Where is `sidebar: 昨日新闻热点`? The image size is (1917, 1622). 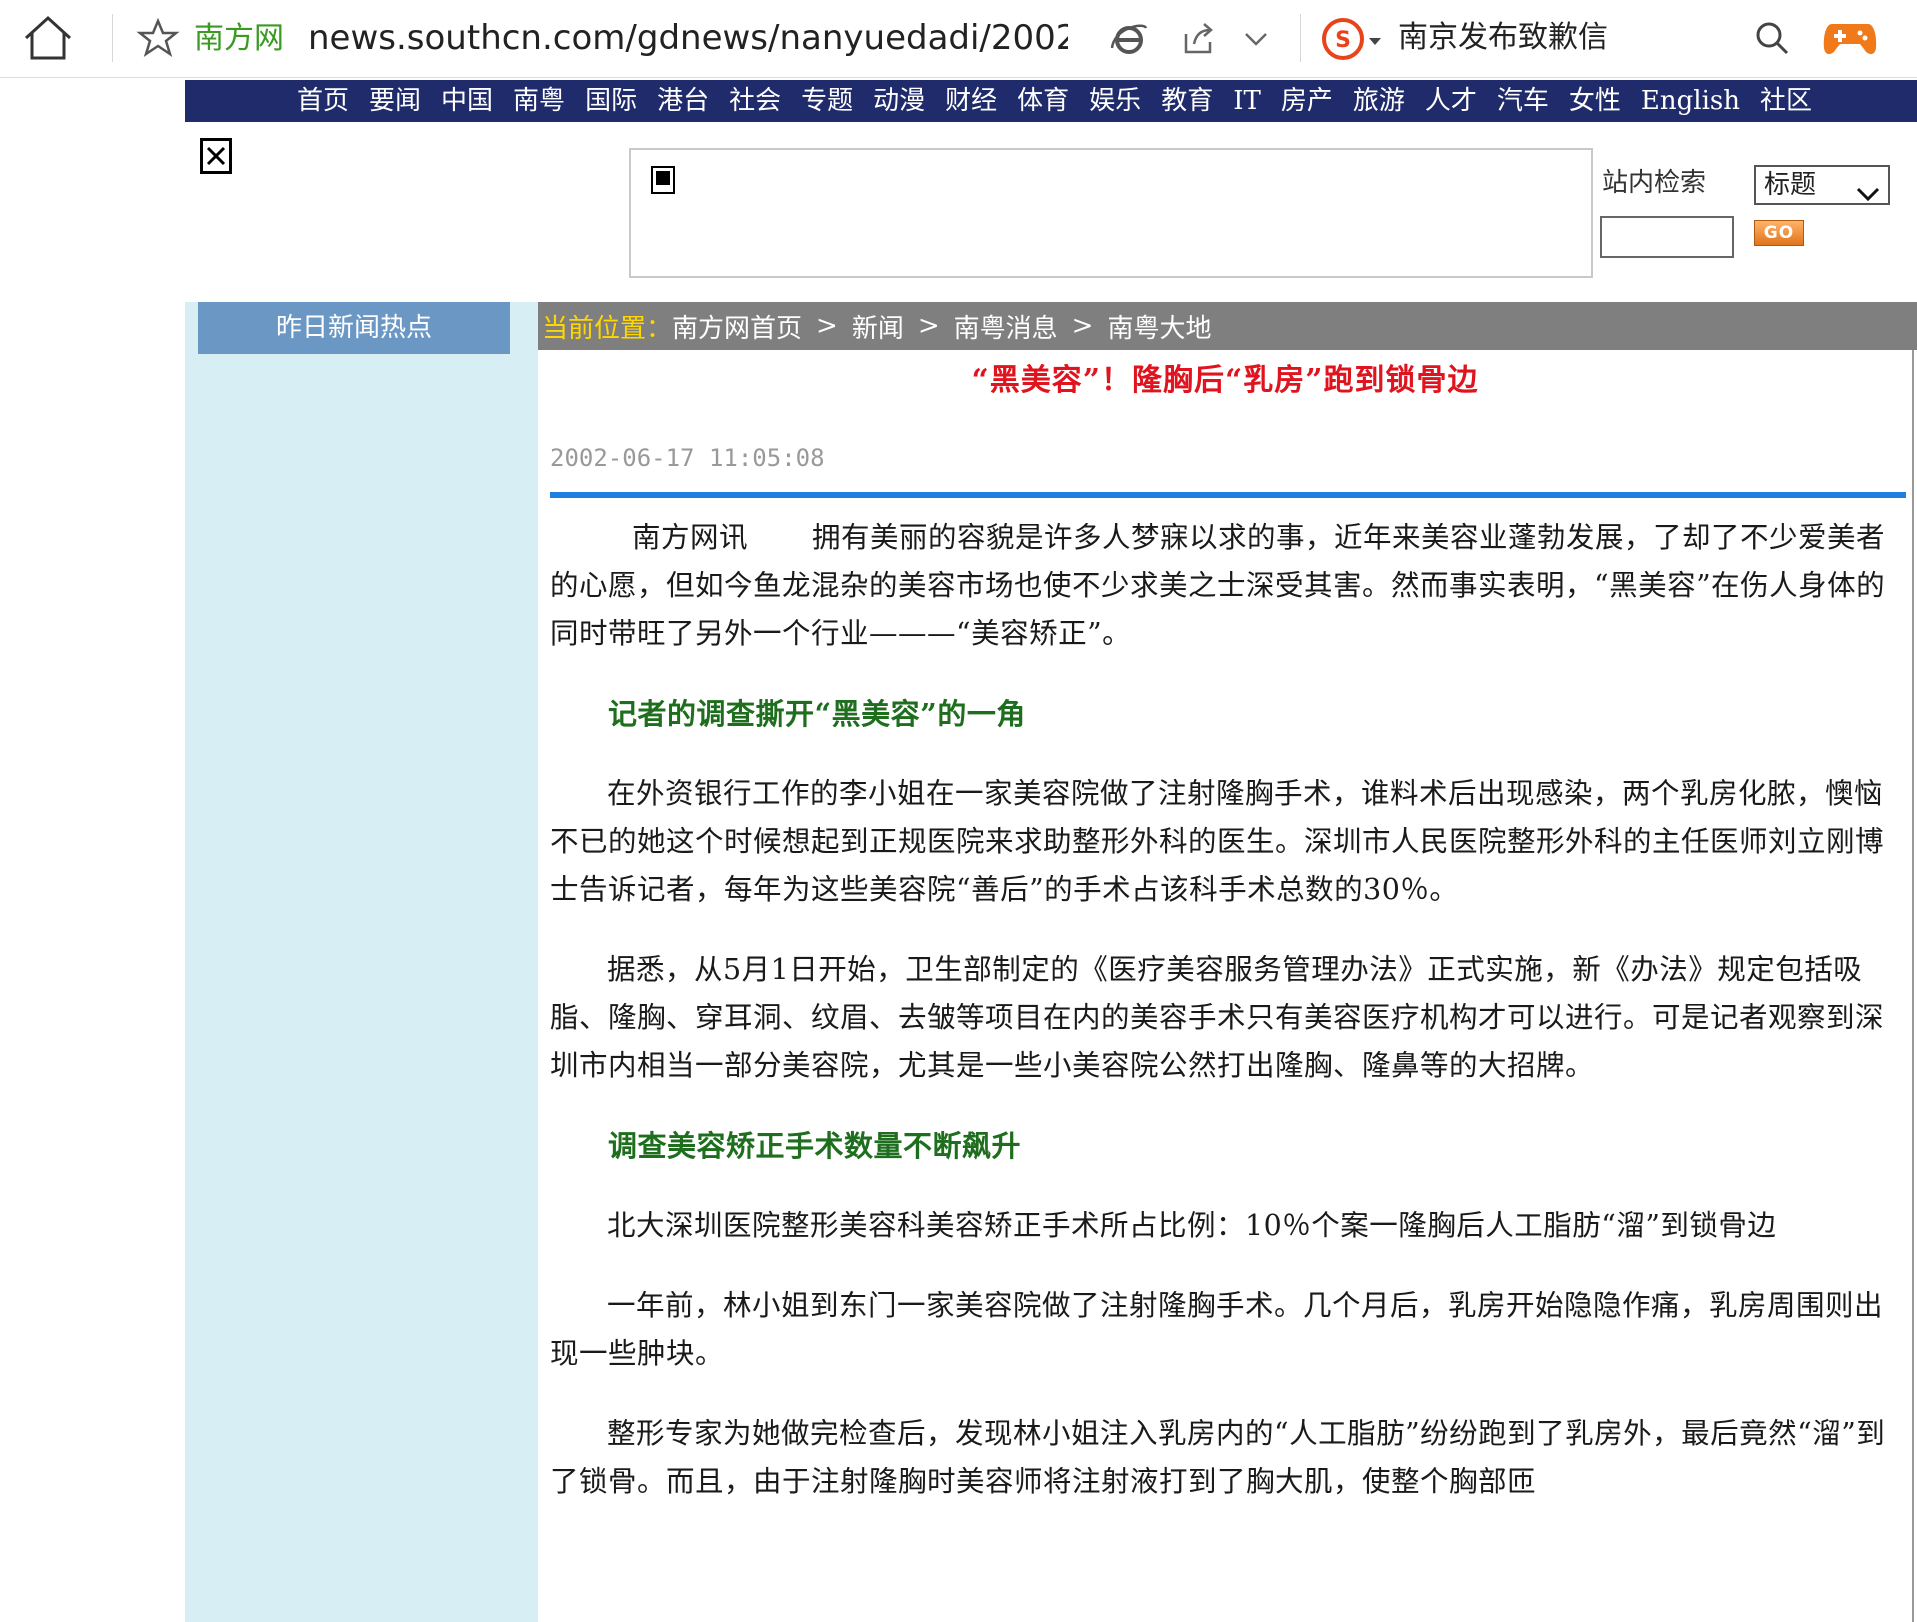 sidebar: 昨日新闻热点 is located at coordinates (361, 962).